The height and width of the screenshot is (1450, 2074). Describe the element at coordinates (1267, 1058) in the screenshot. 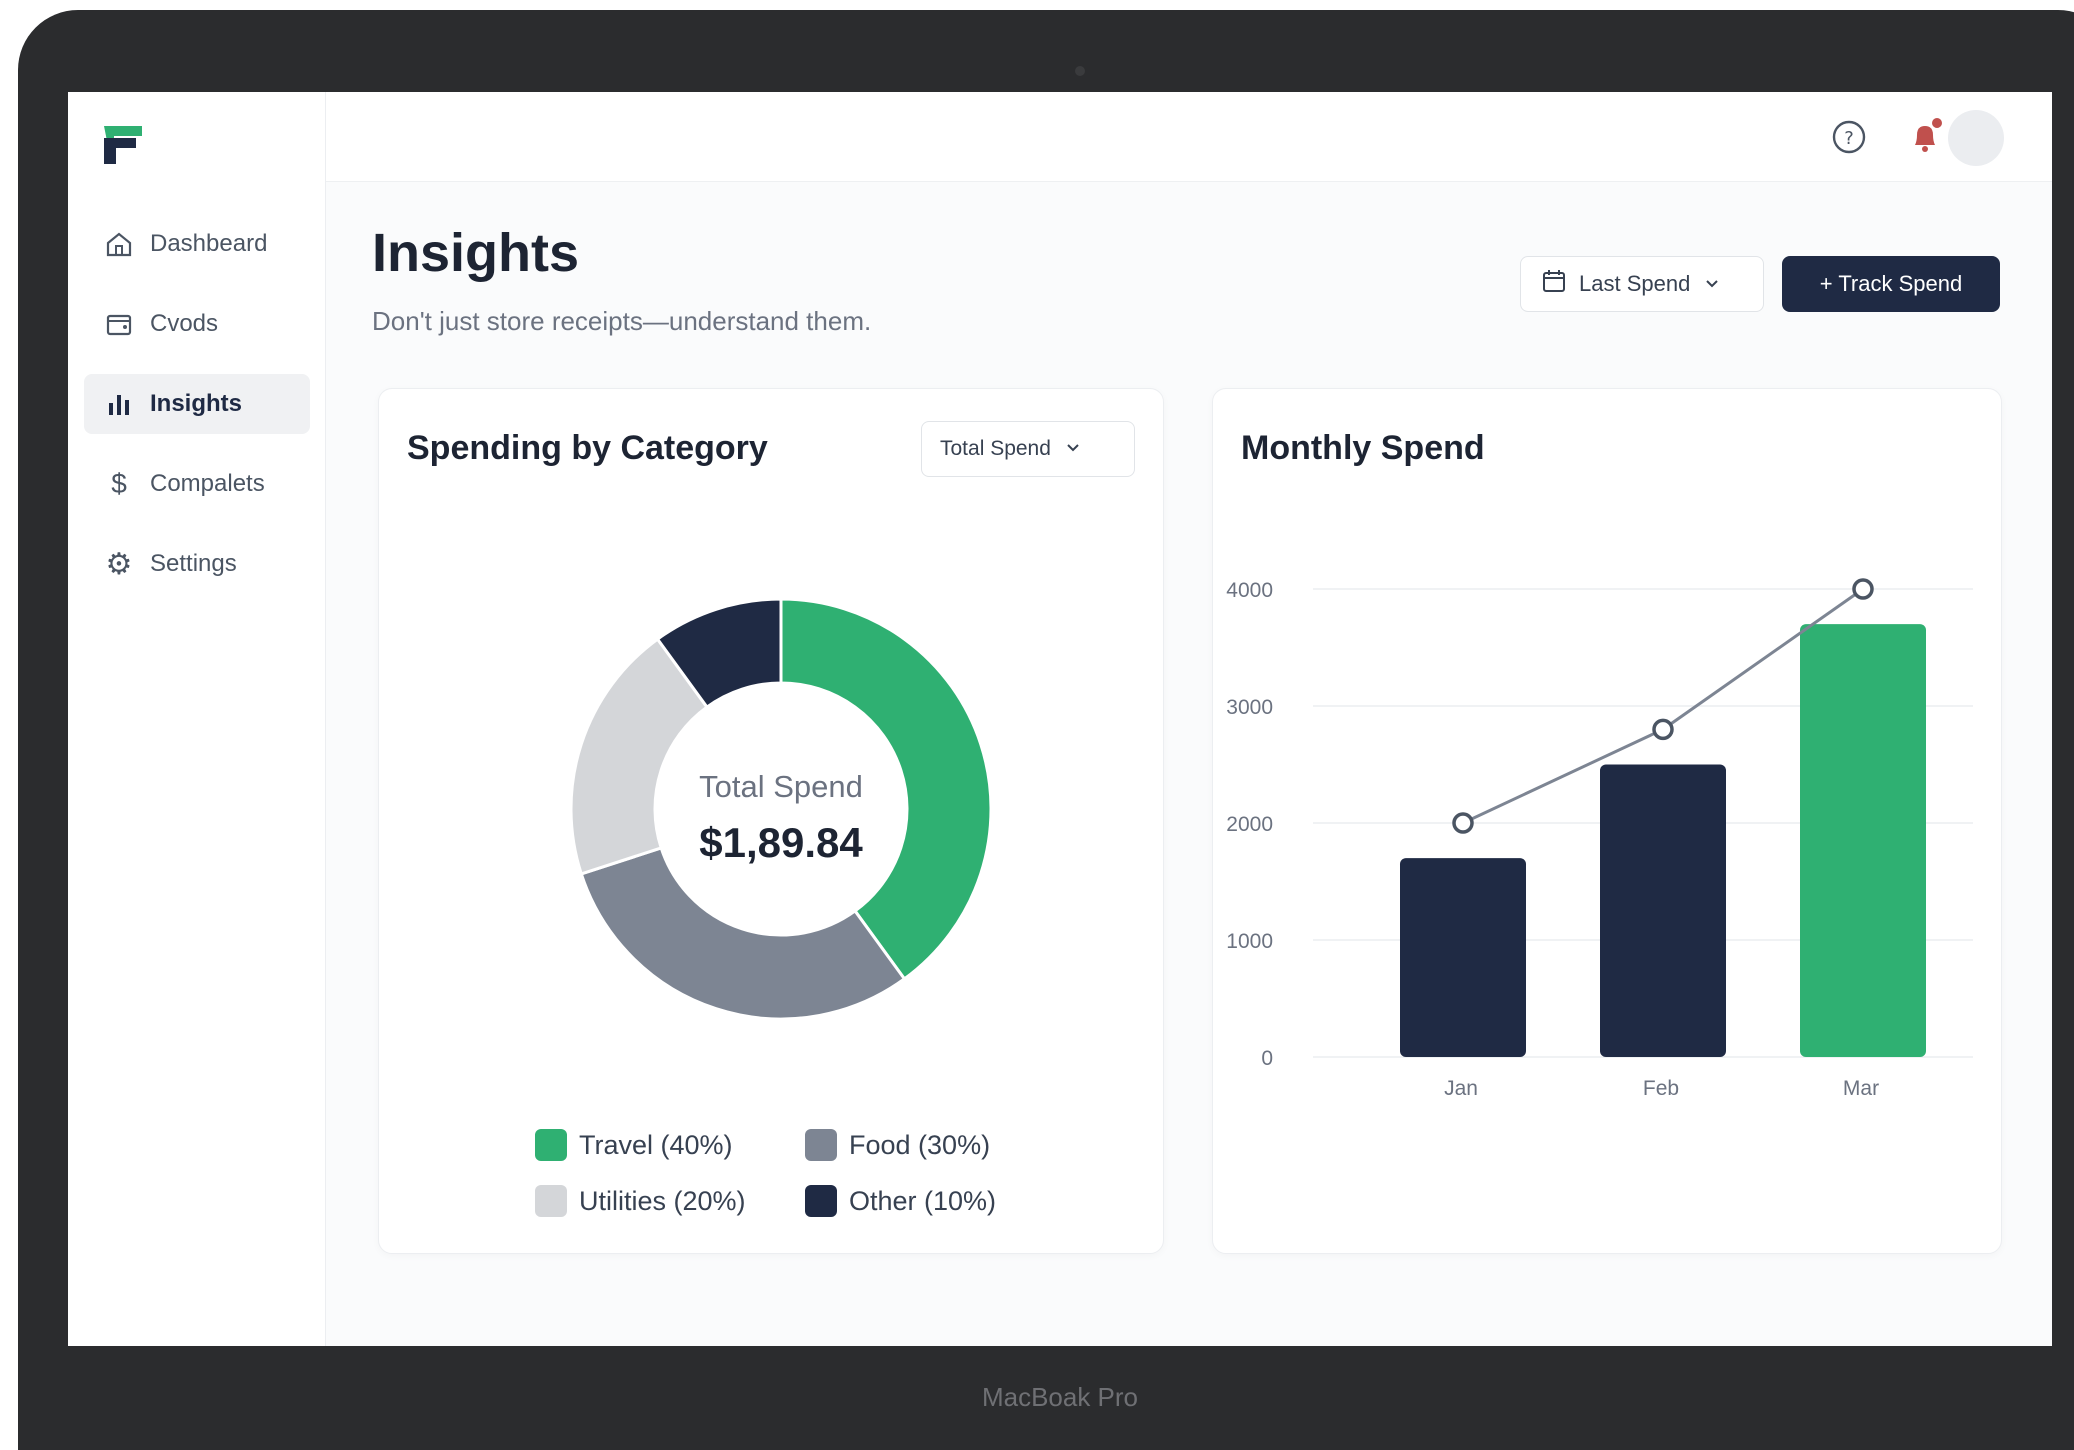

I see `y-tick-label: 0` at that location.